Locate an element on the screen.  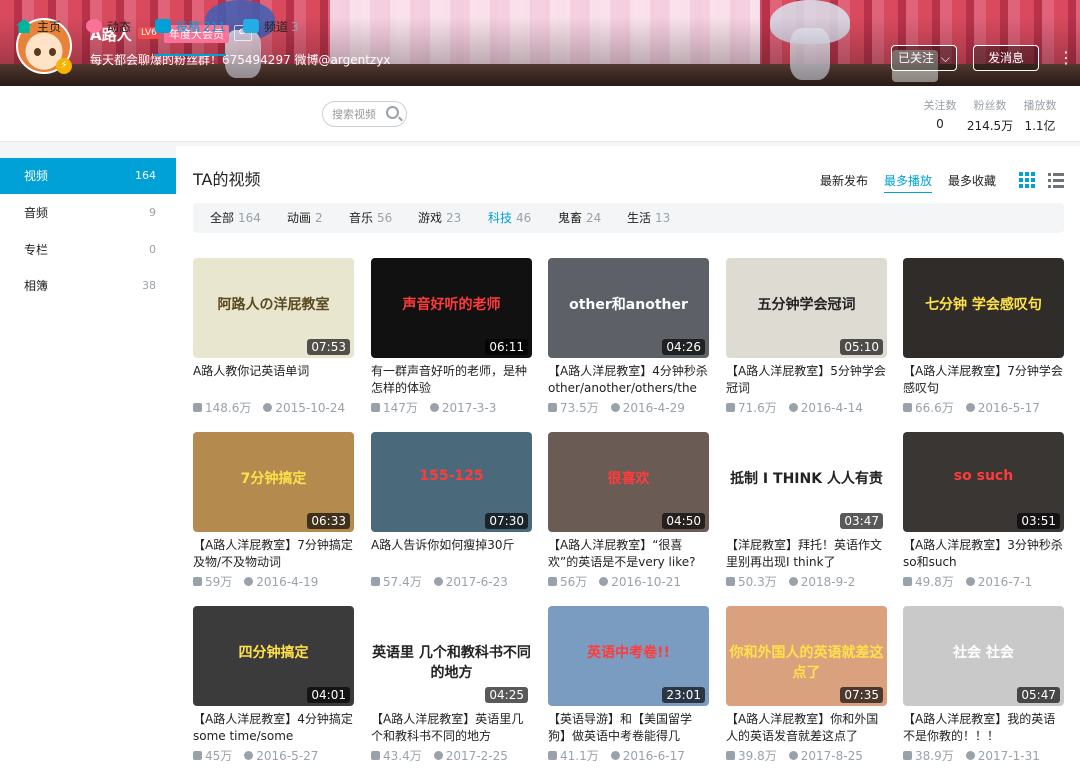
video-title: 有一群声音好听的老师，是种怎样的体验 is located at coordinates (451, 380).